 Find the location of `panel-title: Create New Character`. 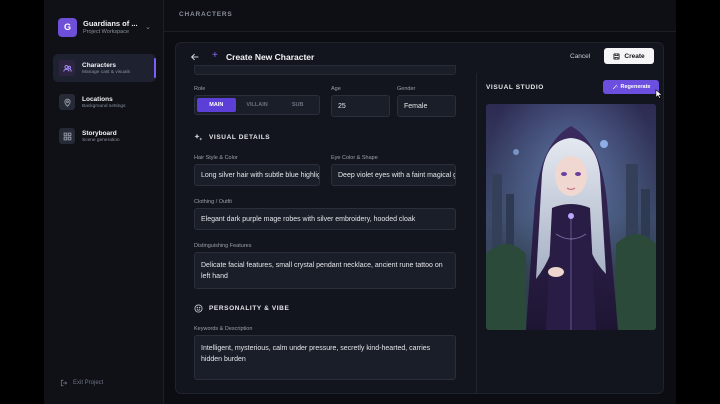

panel-title: Create New Character is located at coordinates (270, 57).